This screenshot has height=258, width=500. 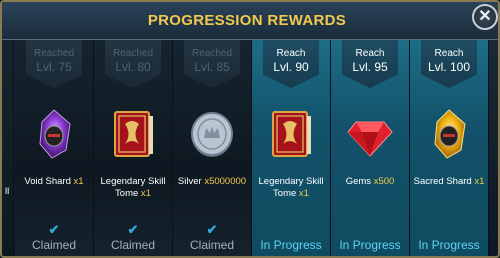 I want to click on reward-card: Reach Lvl. 95 Gems x500 In Progress, so click(x=370, y=148).